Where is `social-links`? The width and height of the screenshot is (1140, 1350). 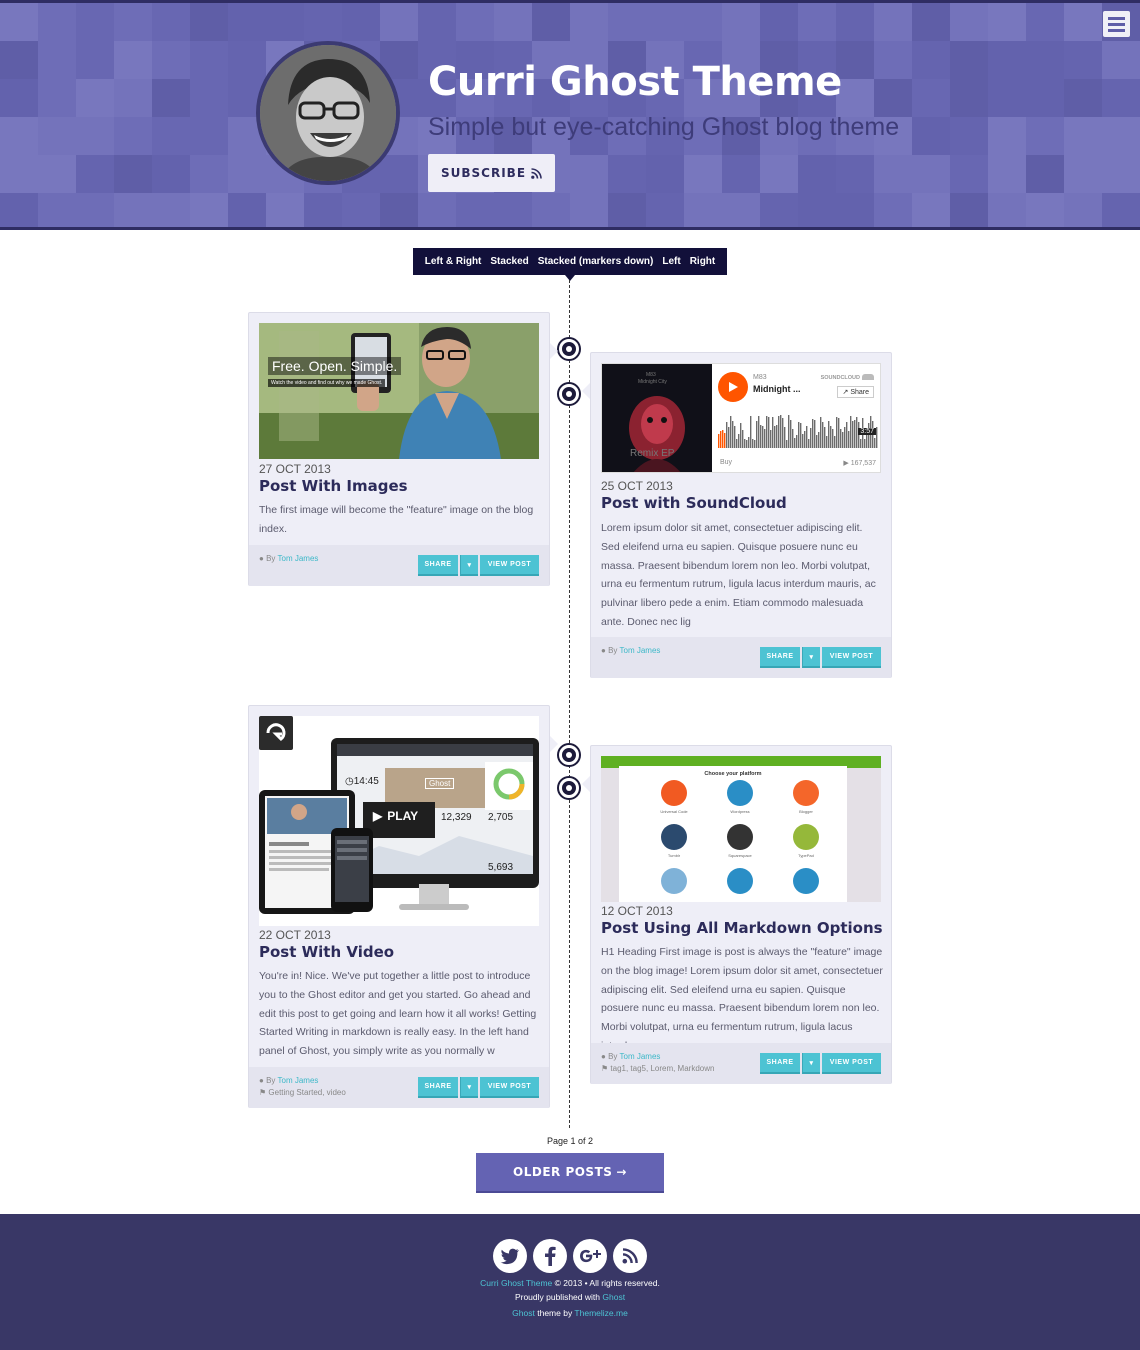
social-links is located at coordinates (570, 1256).